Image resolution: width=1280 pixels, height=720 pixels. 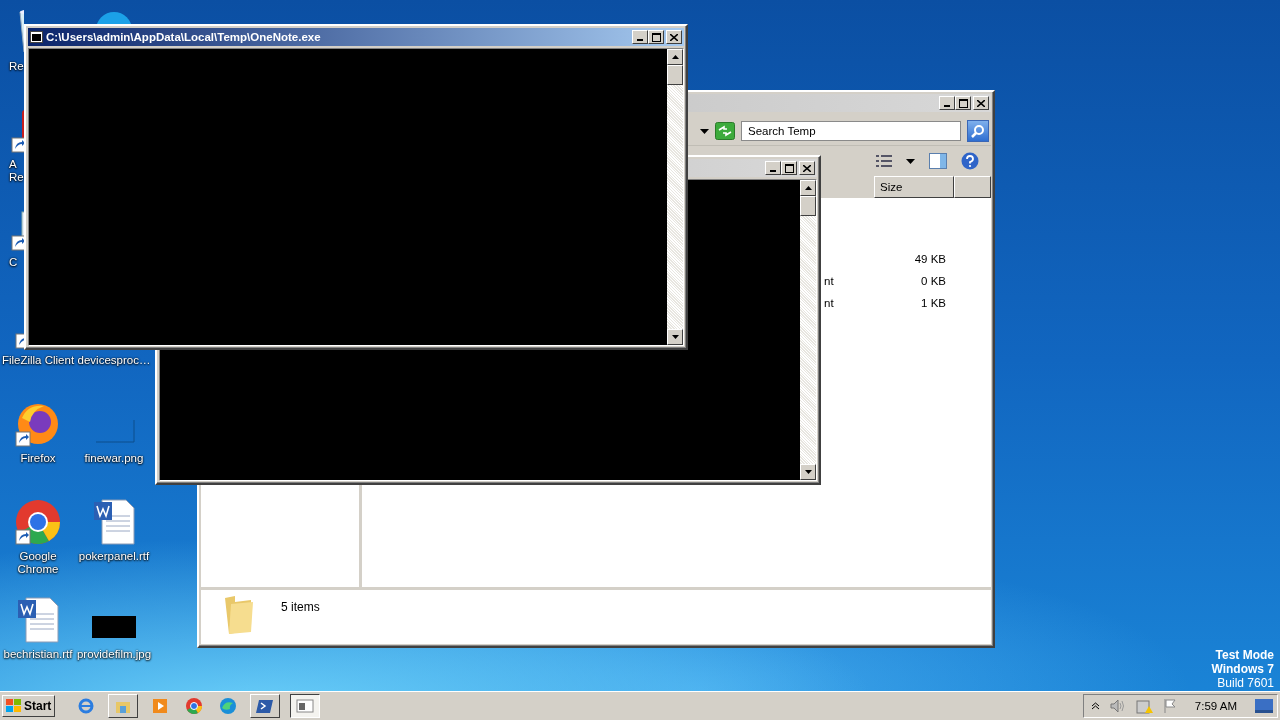 What do you see at coordinates (725, 131) in the screenshot?
I see `refresh-icon` at bounding box center [725, 131].